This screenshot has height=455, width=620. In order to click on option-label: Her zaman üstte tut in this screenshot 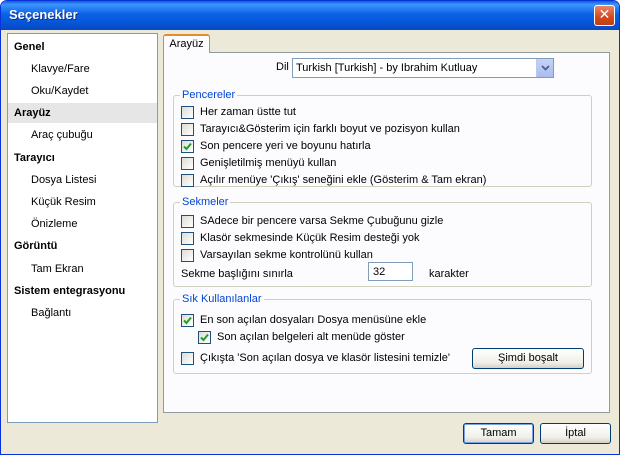, I will do `click(248, 112)`.